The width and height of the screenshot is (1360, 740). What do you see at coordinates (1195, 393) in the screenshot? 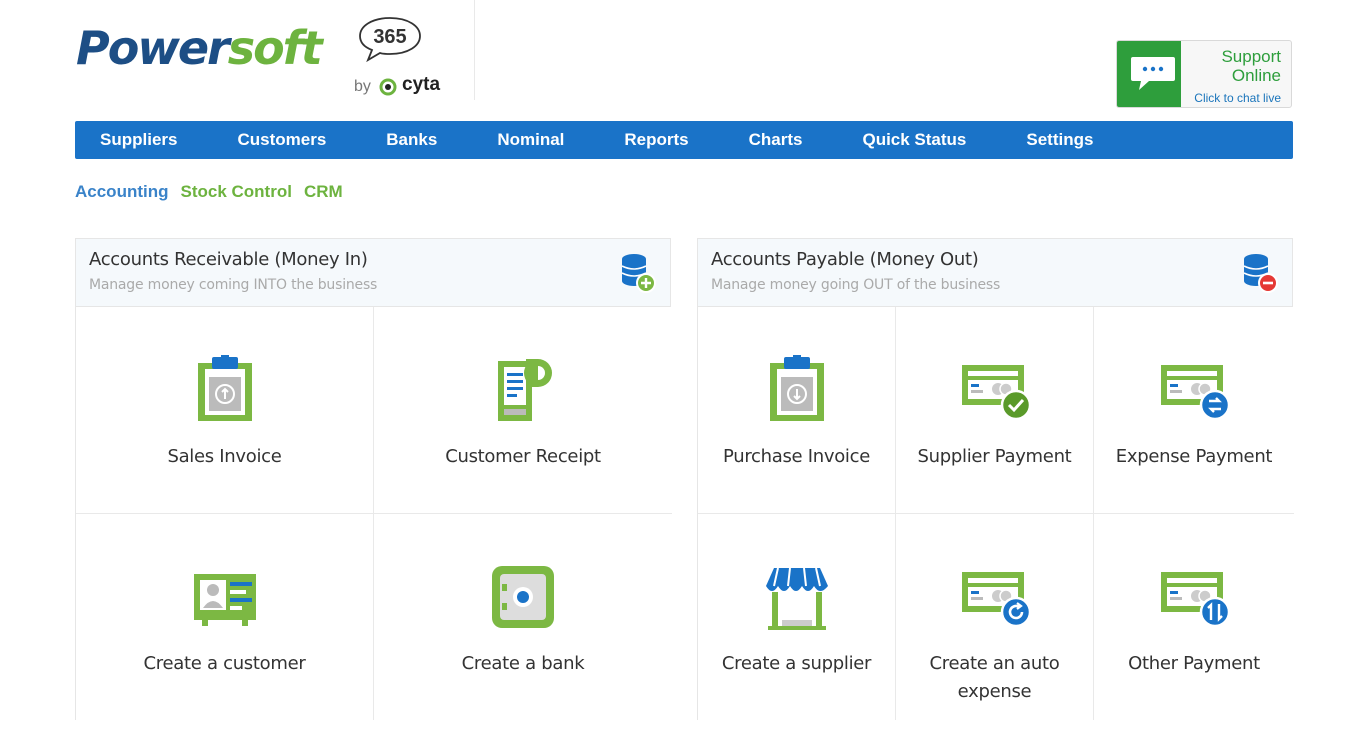
I see `payment-exchange-icon` at bounding box center [1195, 393].